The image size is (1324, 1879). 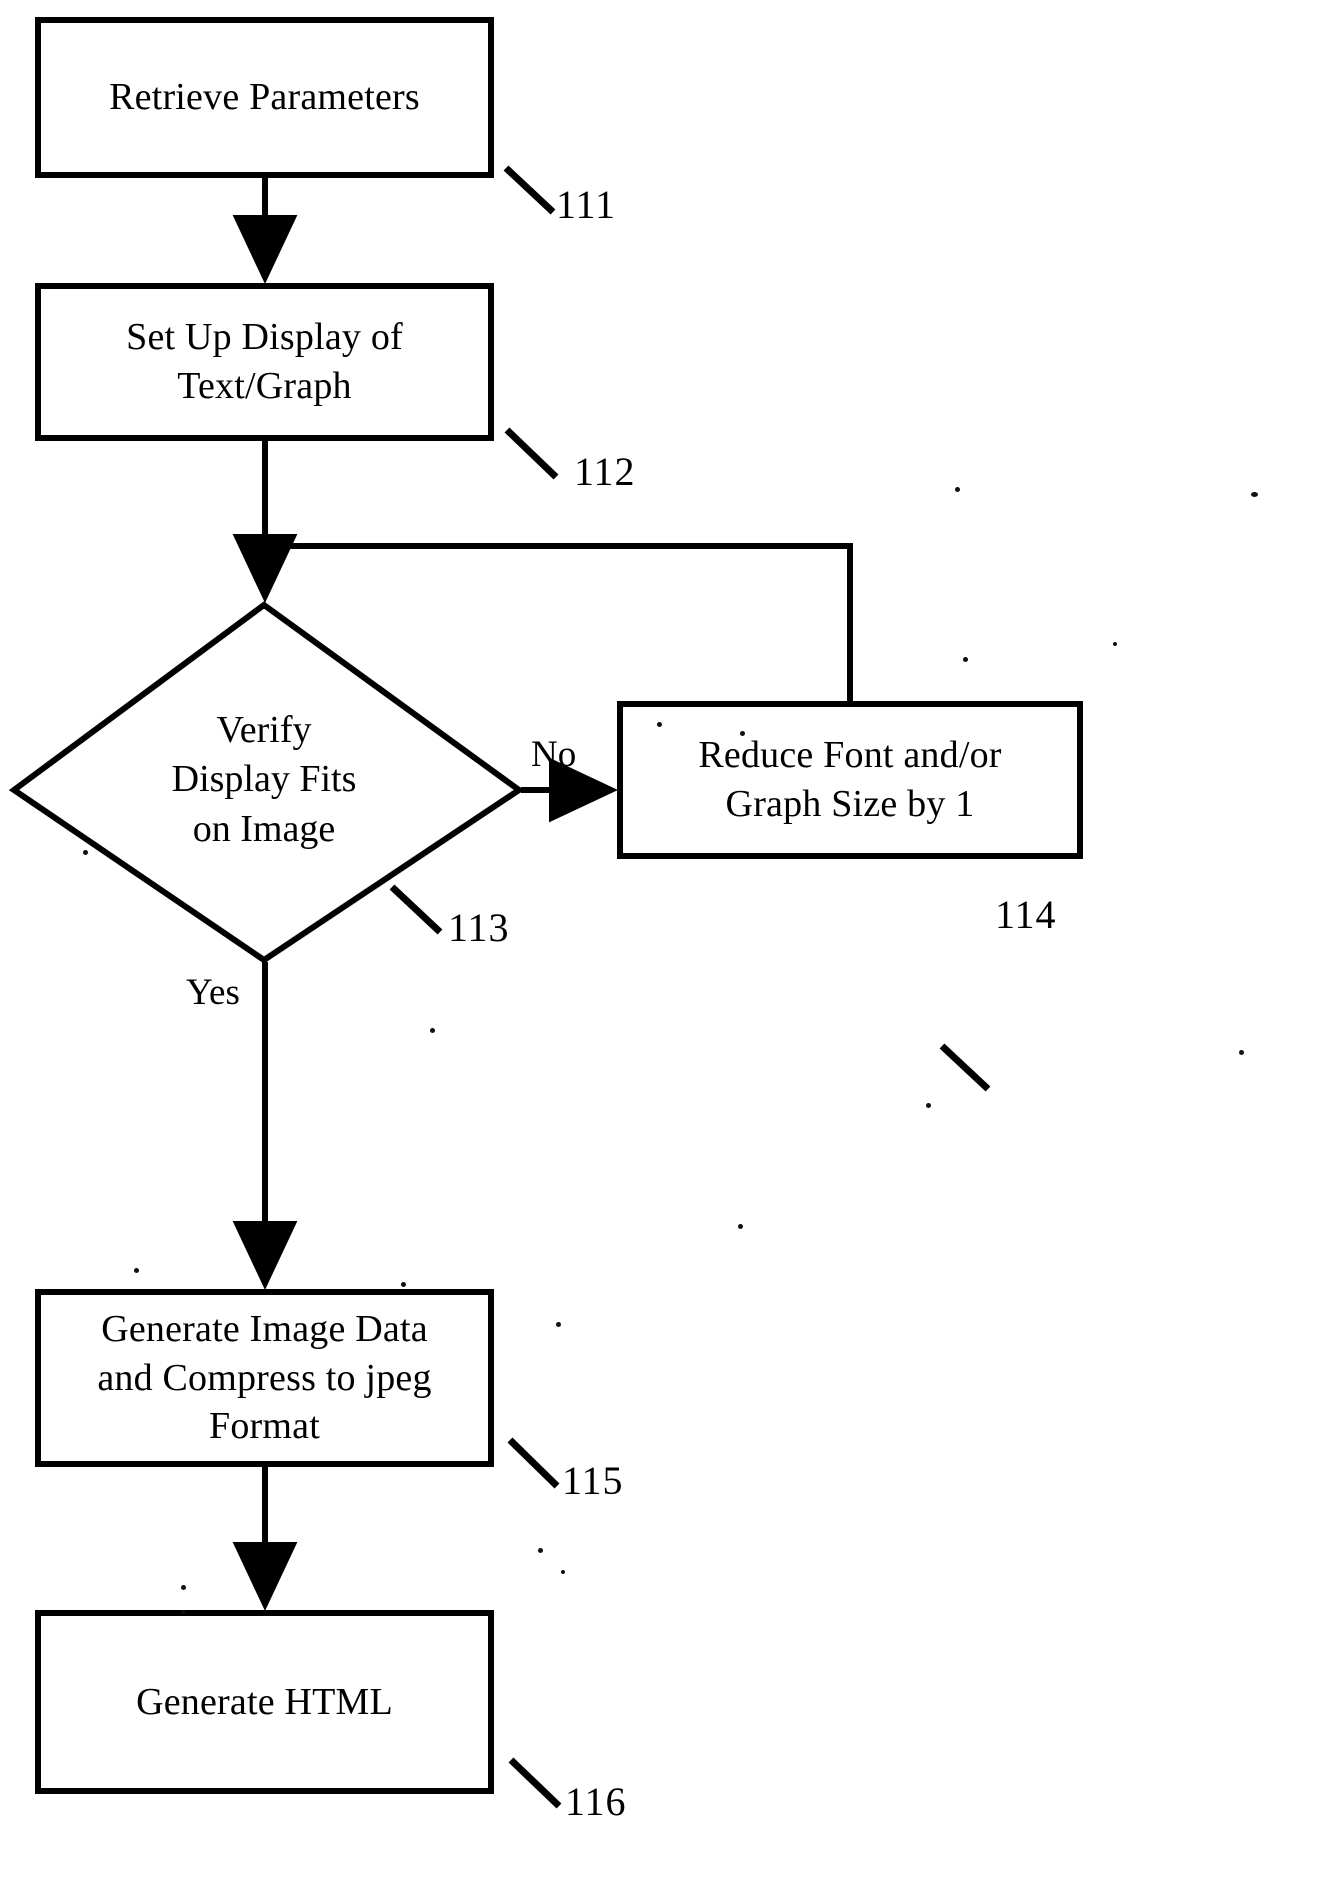 What do you see at coordinates (554, 754) in the screenshot?
I see `edge-label-no: No` at bounding box center [554, 754].